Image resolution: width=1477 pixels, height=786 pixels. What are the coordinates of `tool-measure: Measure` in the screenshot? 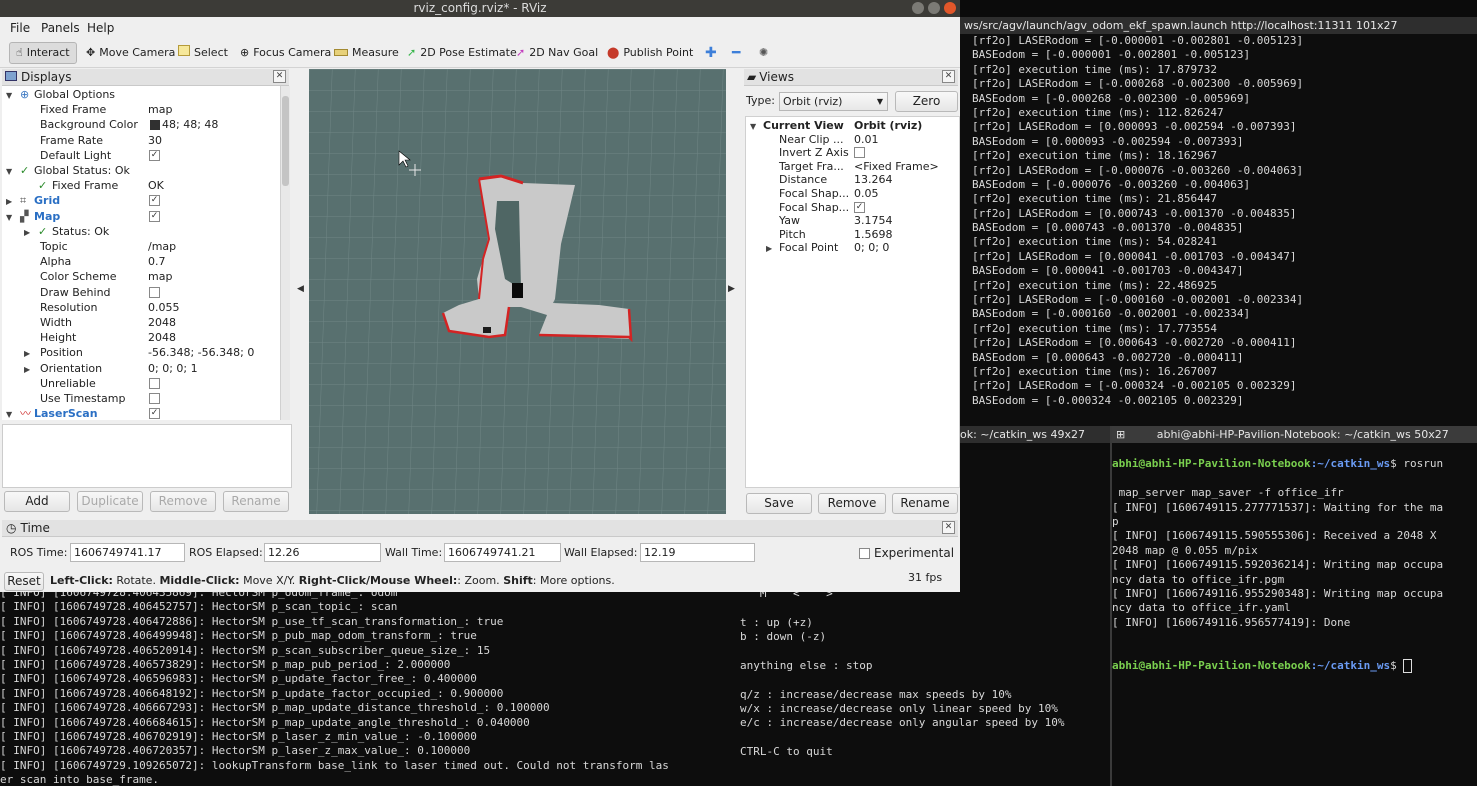 It's located at (366, 53).